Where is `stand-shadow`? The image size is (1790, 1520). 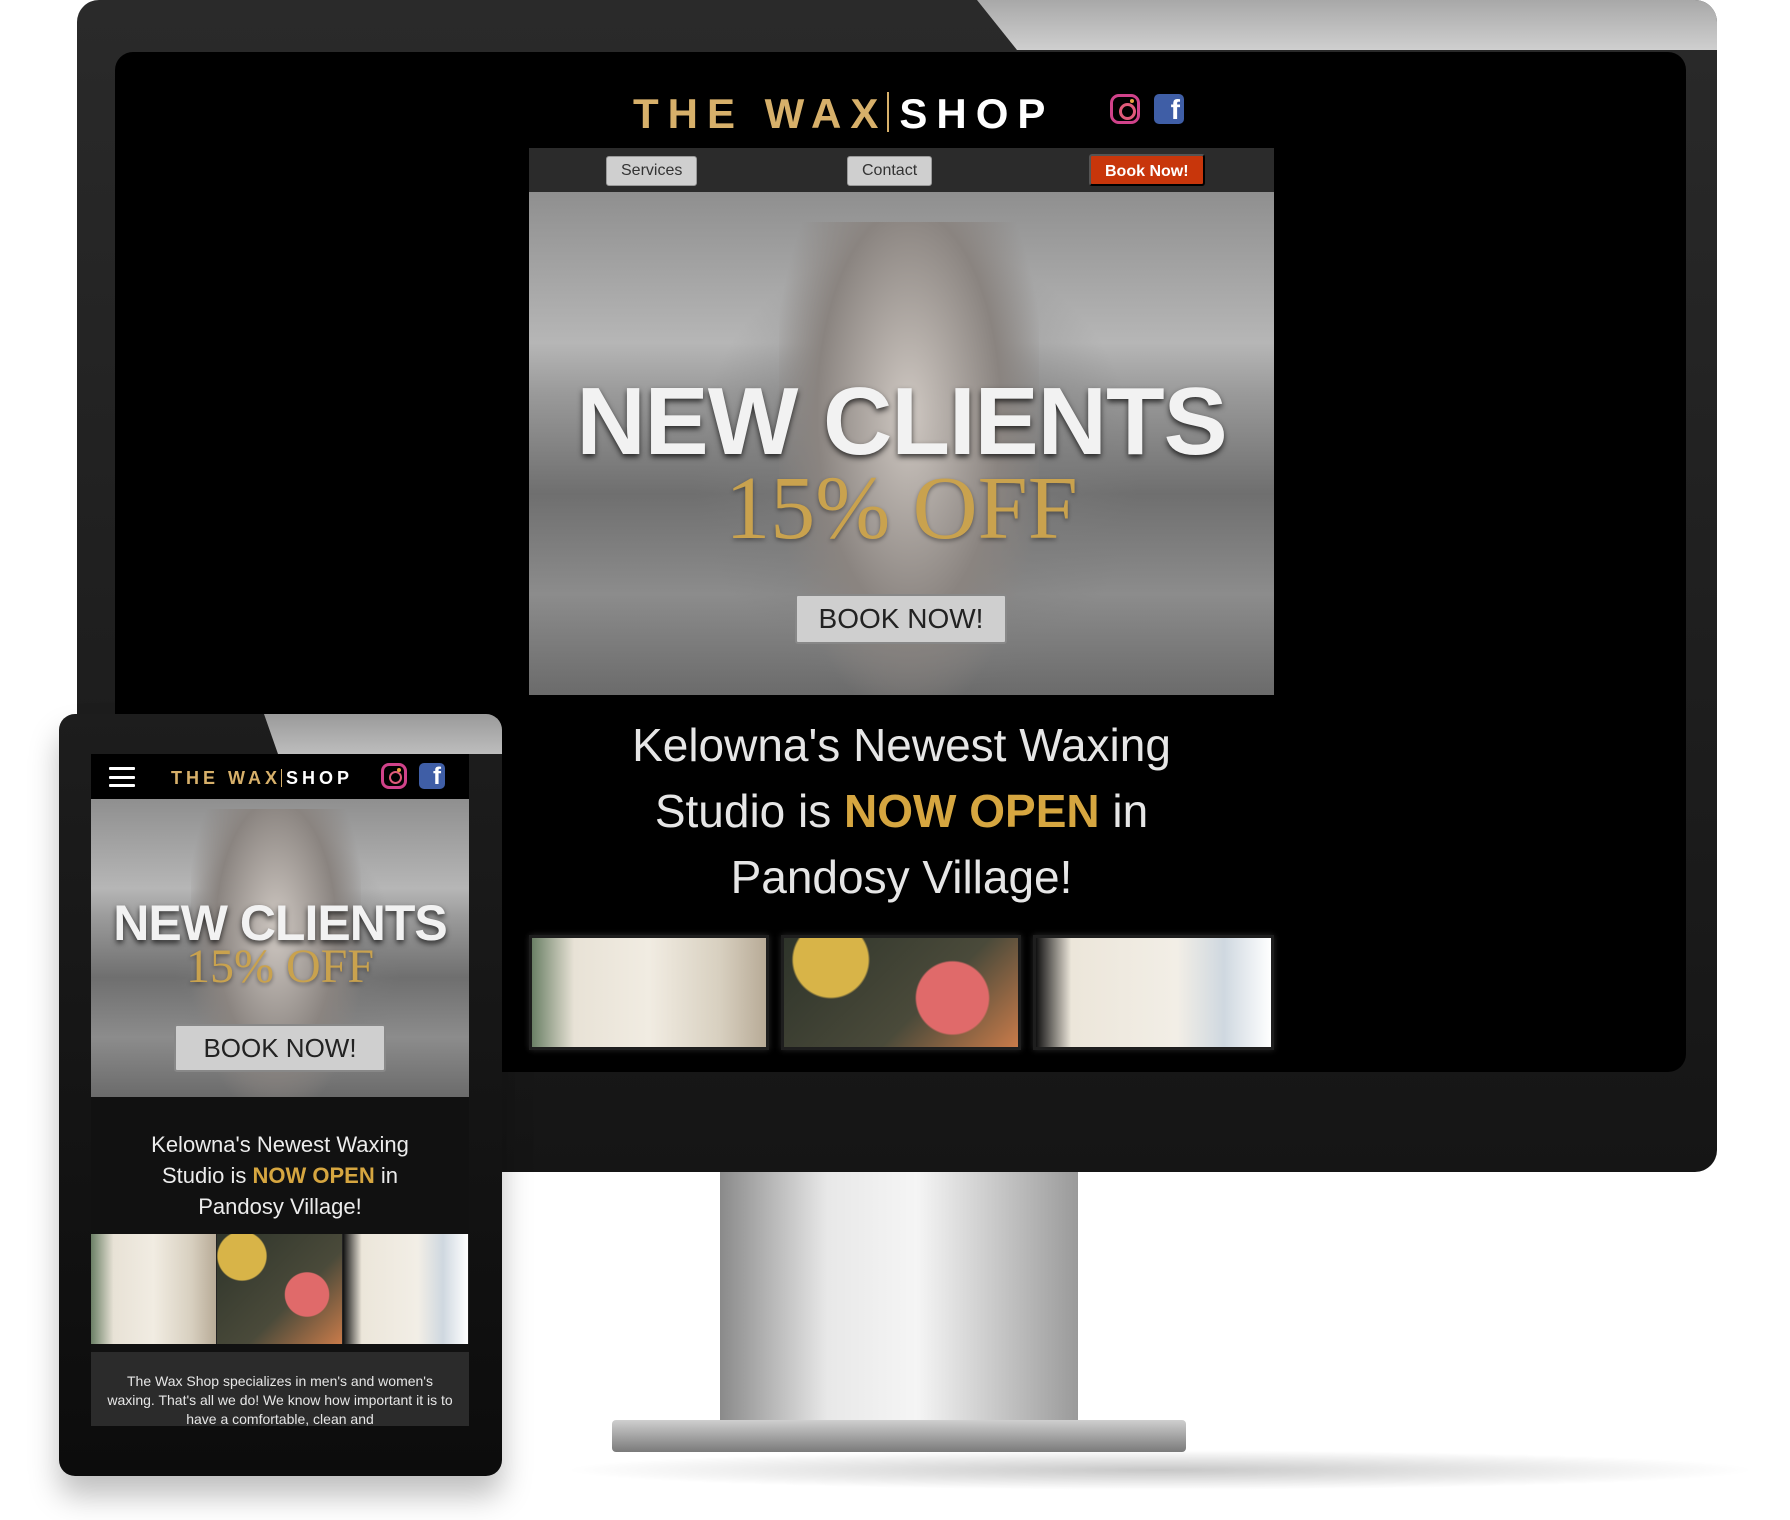
stand-shadow is located at coordinates (1160, 1470).